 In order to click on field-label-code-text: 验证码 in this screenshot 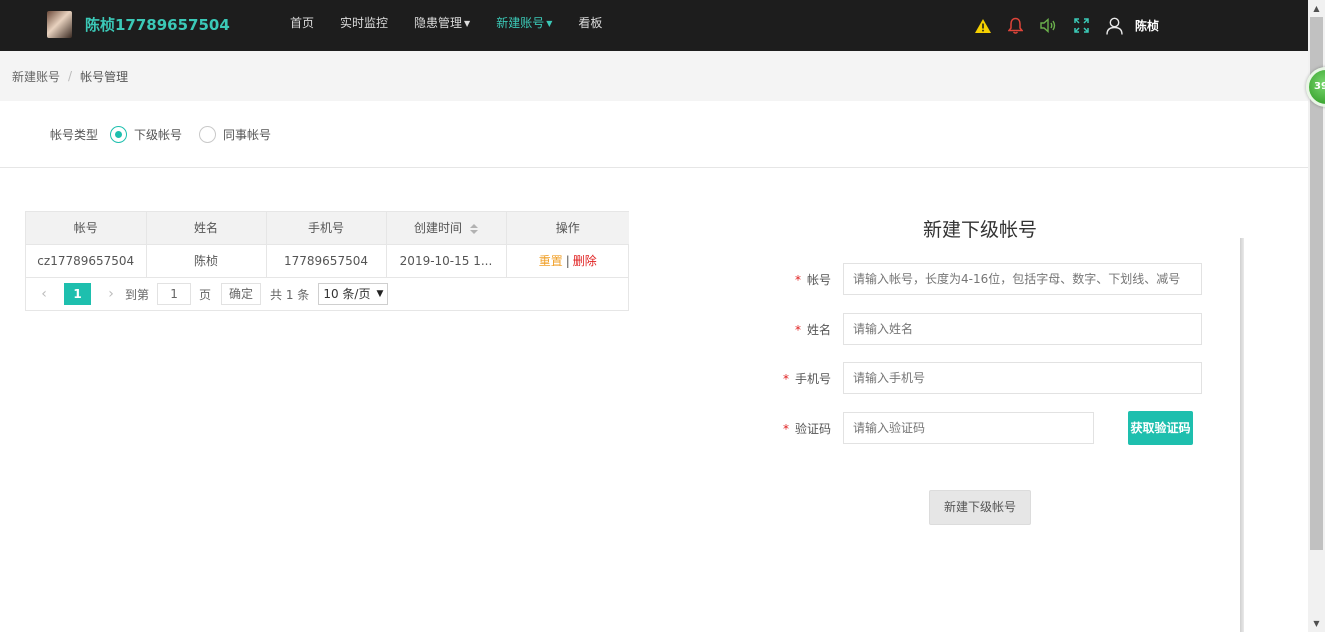, I will do `click(812, 428)`.